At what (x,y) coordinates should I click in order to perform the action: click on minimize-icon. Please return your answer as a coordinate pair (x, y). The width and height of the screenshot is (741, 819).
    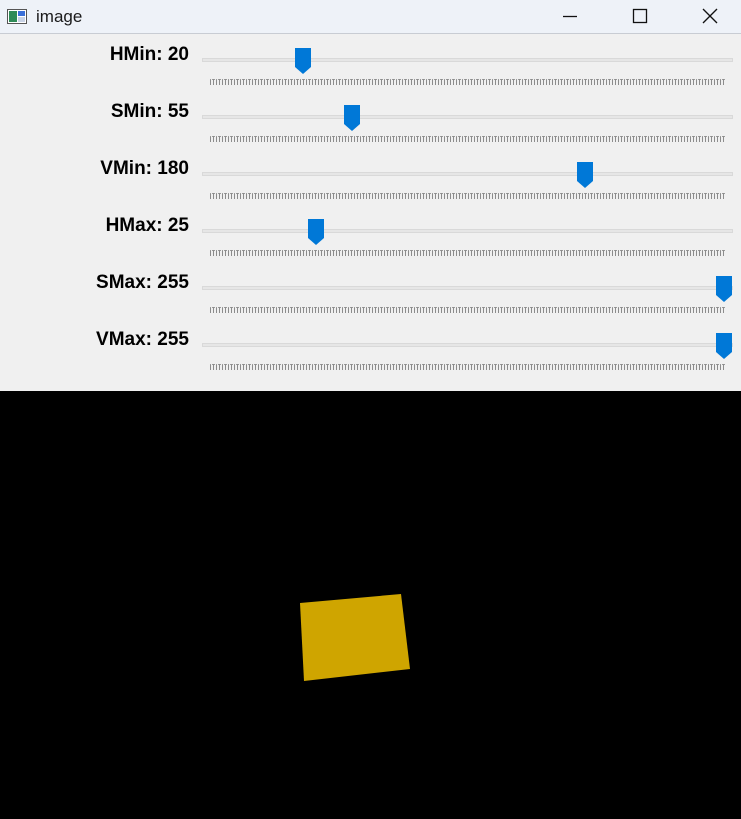
    Looking at the image, I should click on (570, 16).